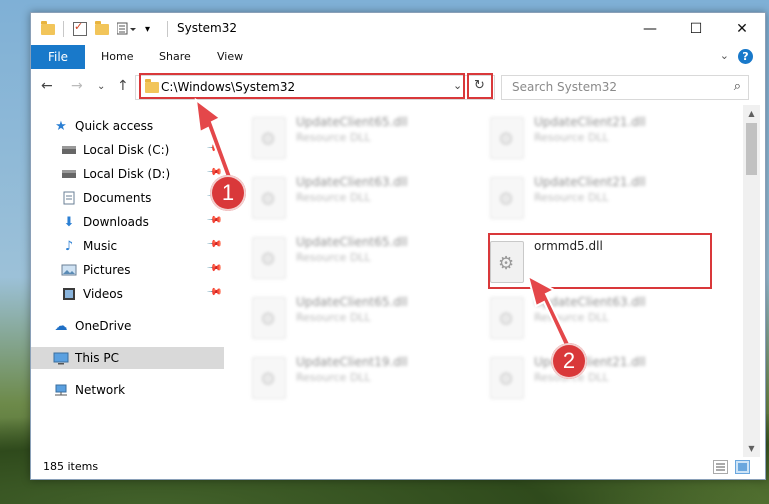 This screenshot has height=504, width=769. What do you see at coordinates (363, 381) in the screenshot?
I see `file-item: UpdateClient19.dll Resource DLL` at bounding box center [363, 381].